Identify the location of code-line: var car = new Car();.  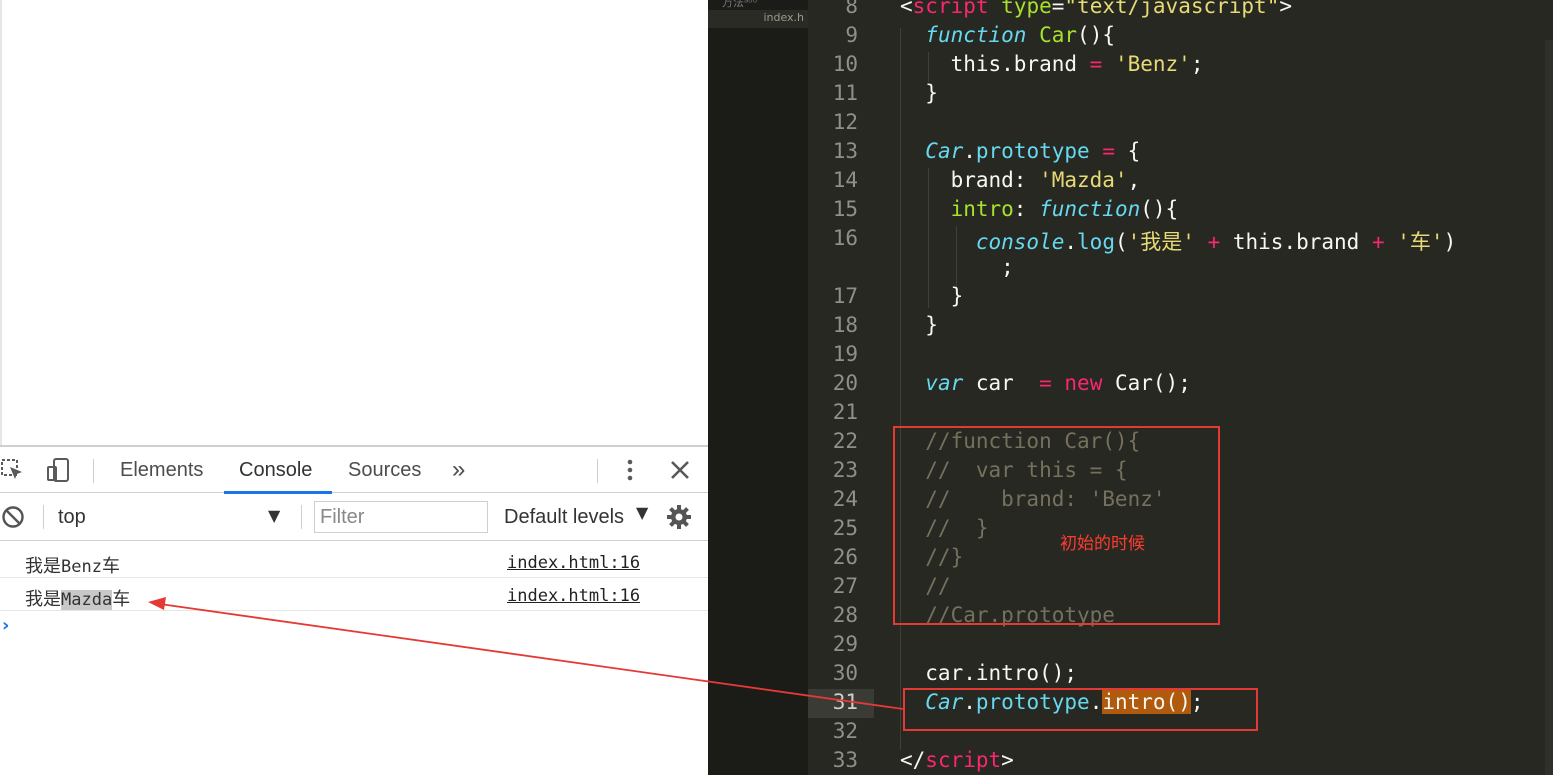
(1058, 383).